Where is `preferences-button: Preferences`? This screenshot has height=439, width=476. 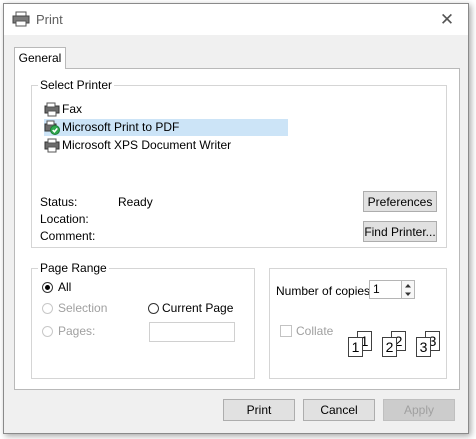
preferences-button: Preferences is located at coordinates (400, 201).